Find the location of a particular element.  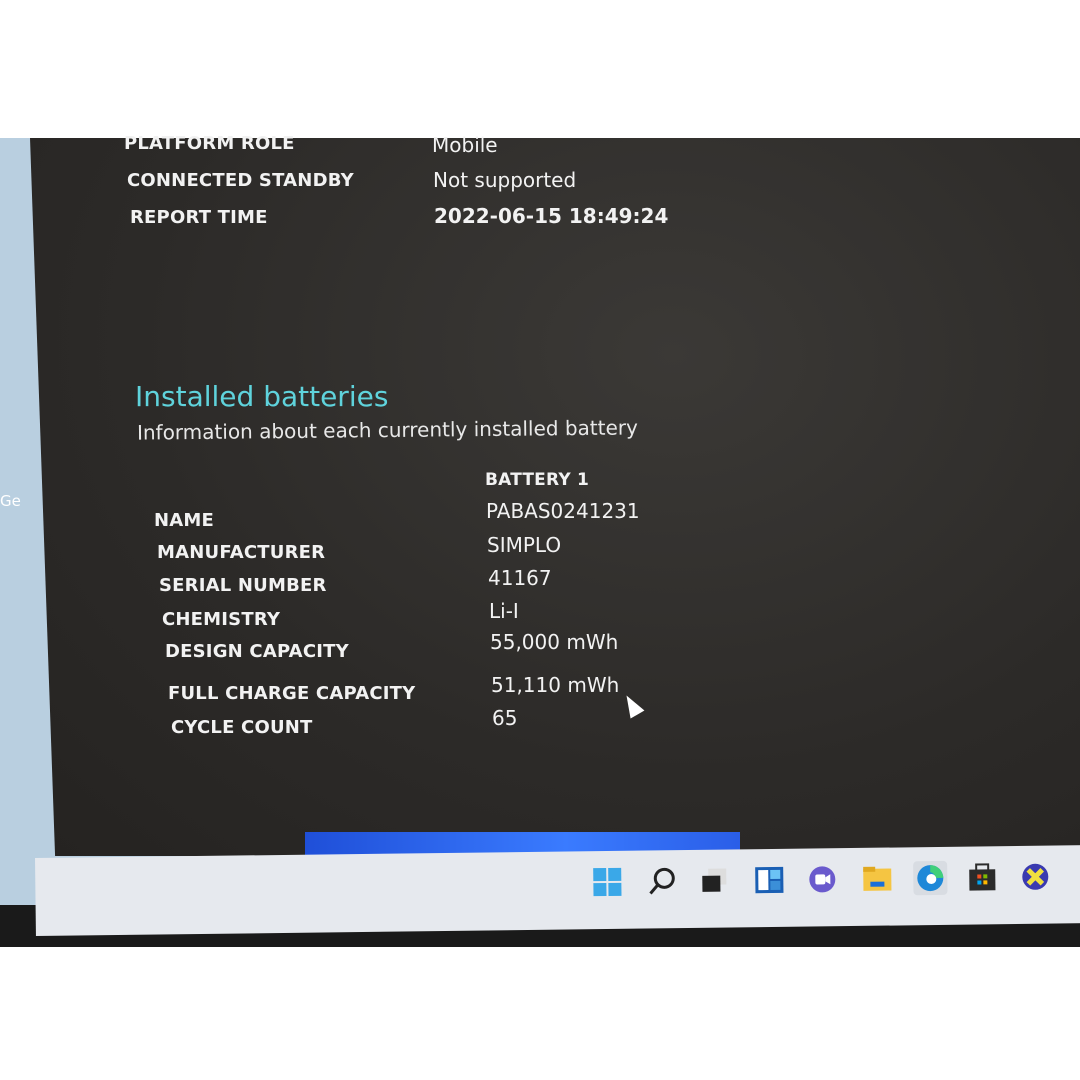

background-window-text: Ge is located at coordinates (10, 501).